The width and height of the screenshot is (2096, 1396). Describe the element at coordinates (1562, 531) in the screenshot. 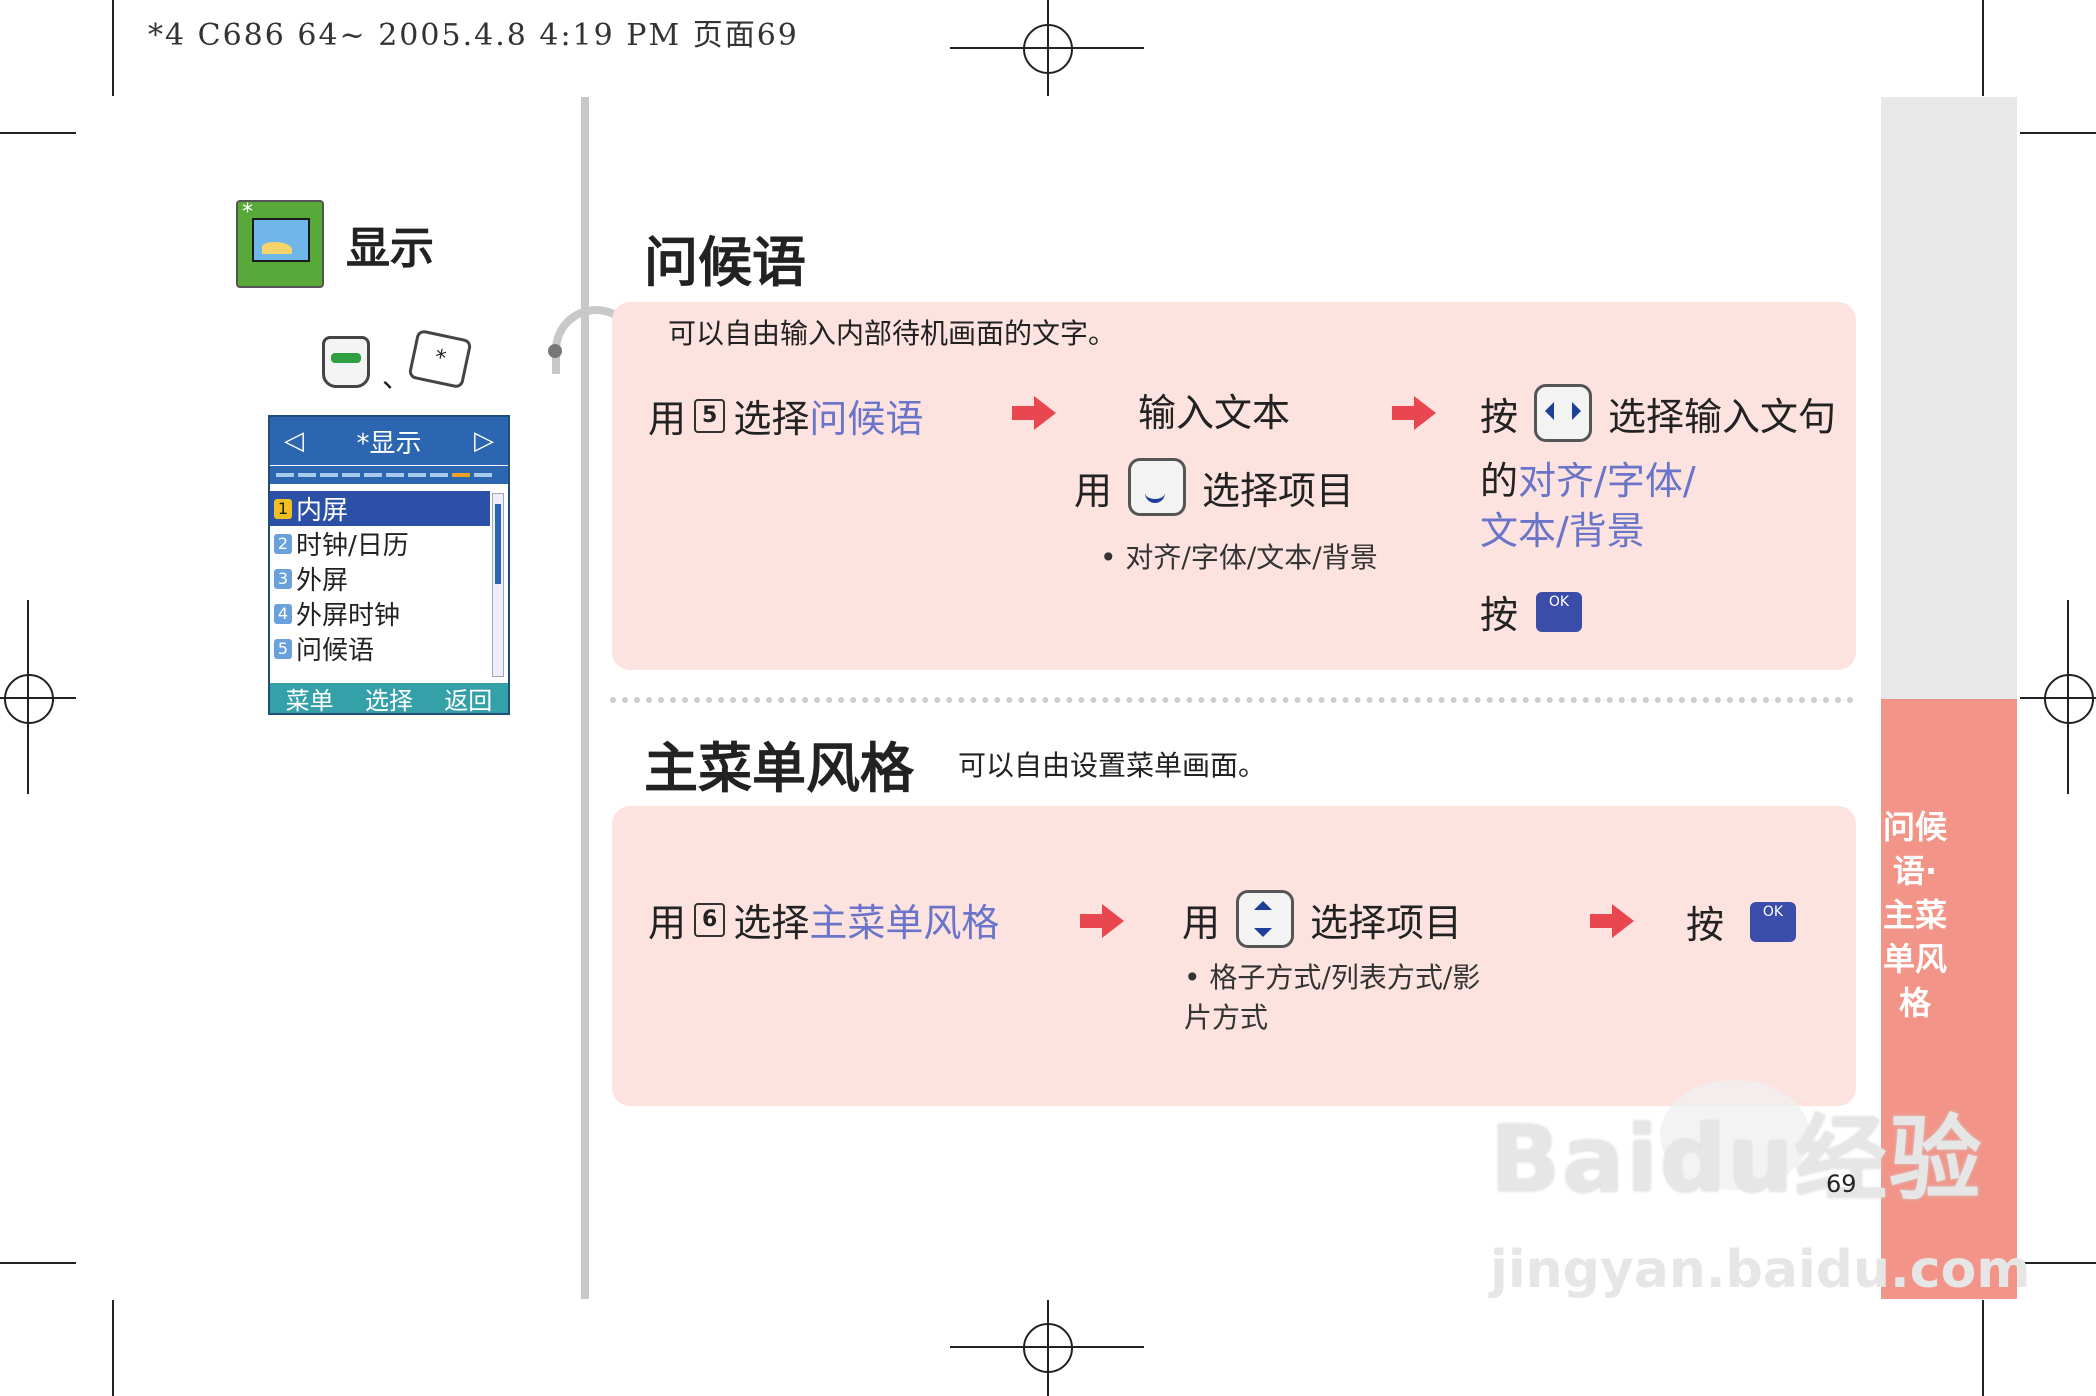

I see `step-targets-line2: 文本/背景` at that location.